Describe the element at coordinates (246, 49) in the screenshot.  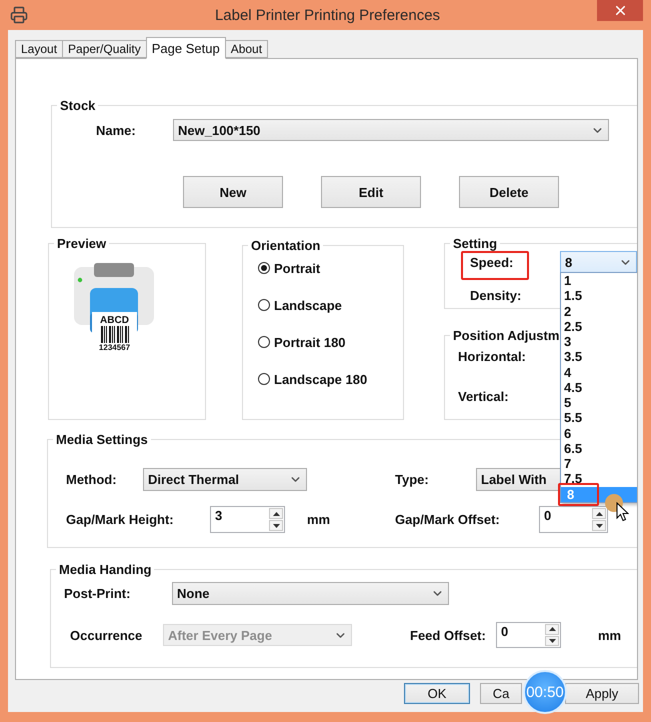
I see `tab: About` at that location.